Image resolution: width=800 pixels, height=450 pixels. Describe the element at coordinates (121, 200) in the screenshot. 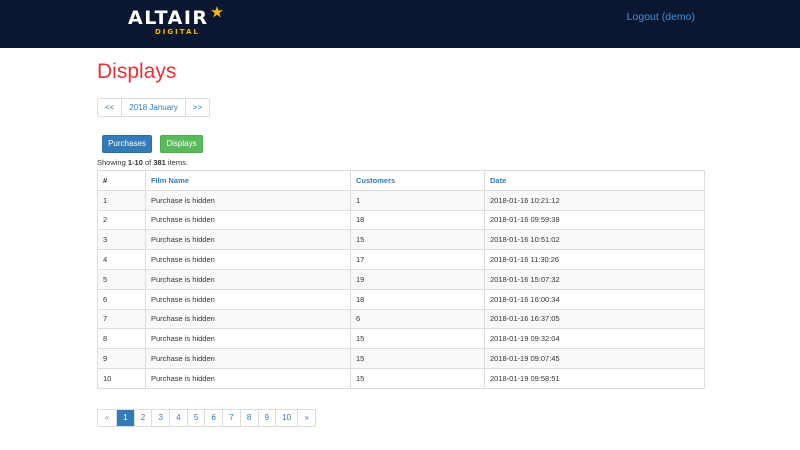

I see `row-number-cell: 1` at that location.